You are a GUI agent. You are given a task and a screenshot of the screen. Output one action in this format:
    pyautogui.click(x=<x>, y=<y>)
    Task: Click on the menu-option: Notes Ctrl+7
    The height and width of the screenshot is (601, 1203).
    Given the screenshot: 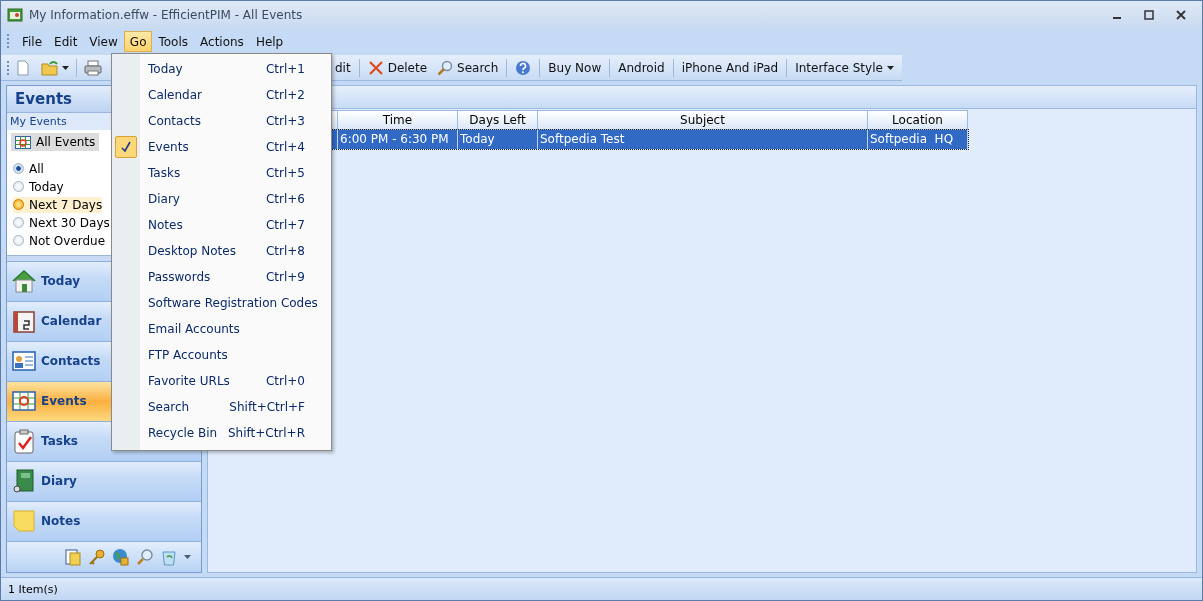 What is the action you would take?
    pyautogui.click(x=221, y=225)
    